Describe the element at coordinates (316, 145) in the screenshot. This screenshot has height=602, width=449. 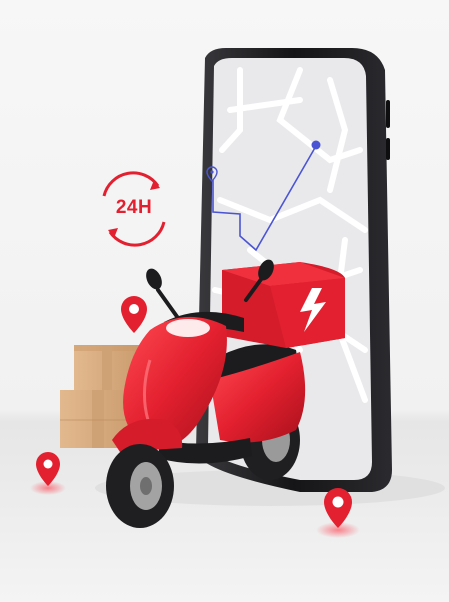
I see `route-end-dot` at that location.